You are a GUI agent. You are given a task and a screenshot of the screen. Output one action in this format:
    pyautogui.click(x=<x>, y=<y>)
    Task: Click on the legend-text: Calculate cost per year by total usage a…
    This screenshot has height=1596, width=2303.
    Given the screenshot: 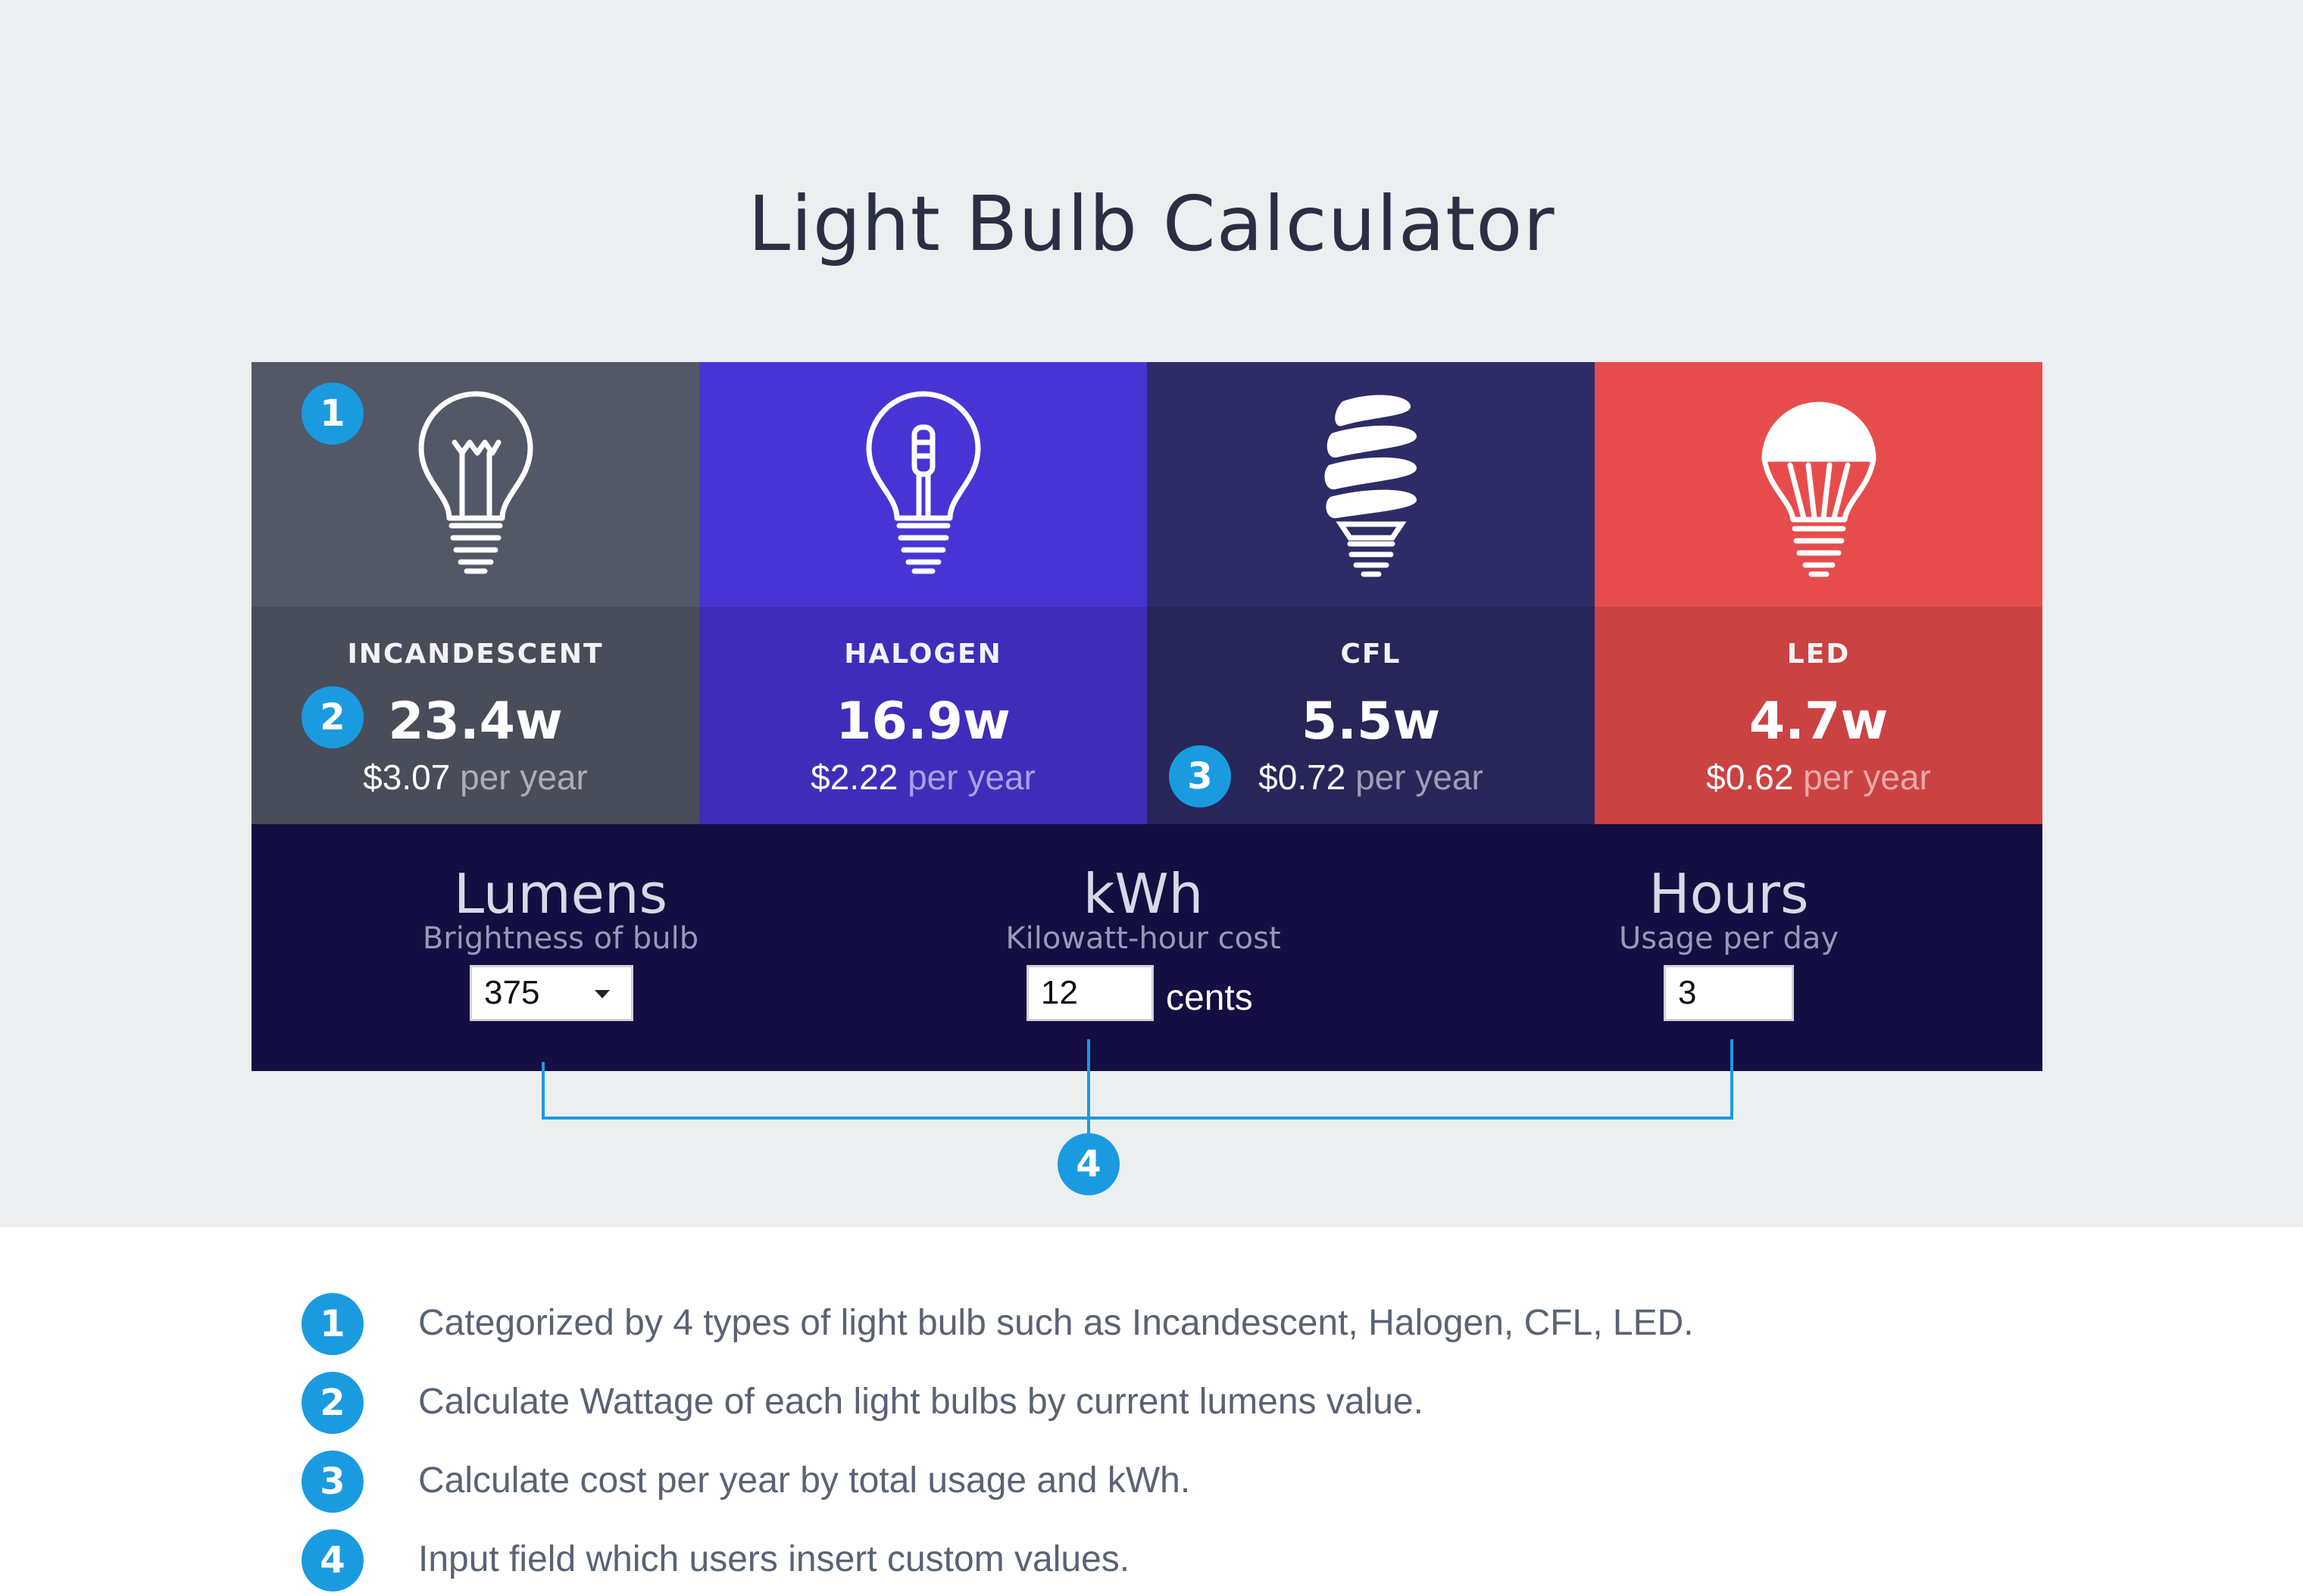 What is the action you would take?
    pyautogui.click(x=805, y=1480)
    